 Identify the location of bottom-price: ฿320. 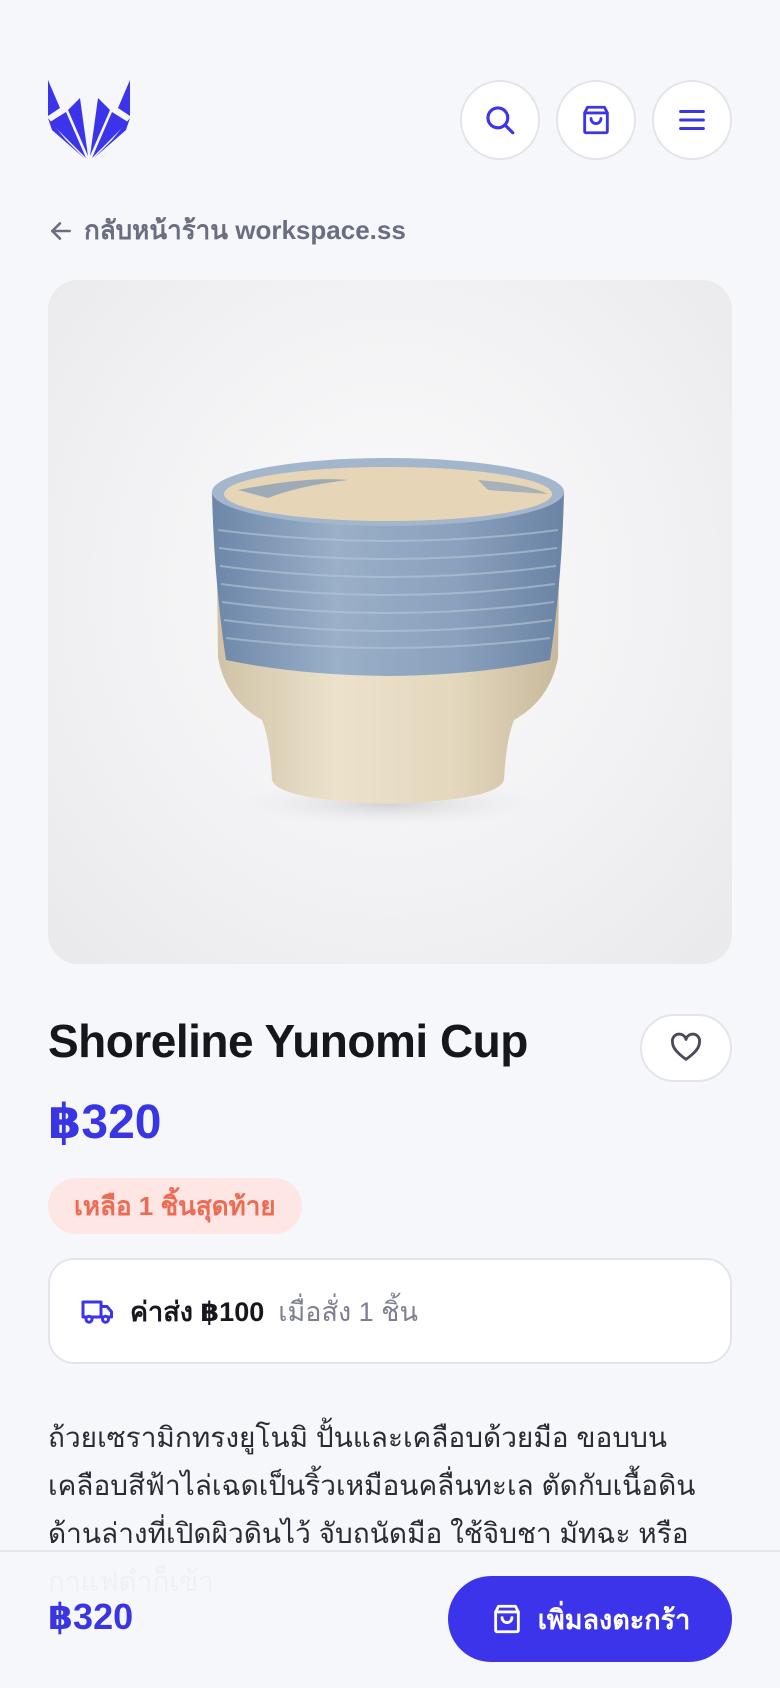
(91, 1616).